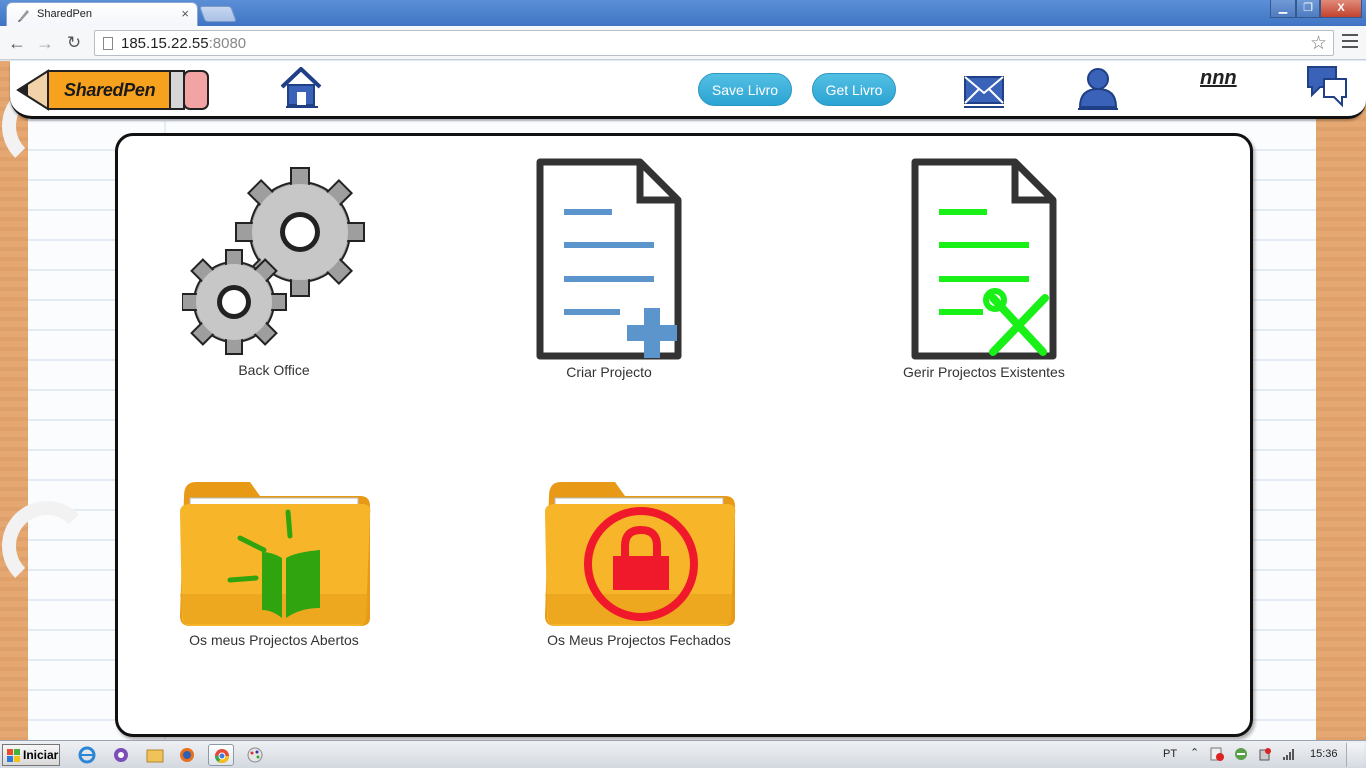 This screenshot has width=1366, height=768. I want to click on new-document-icon, so click(609, 259).